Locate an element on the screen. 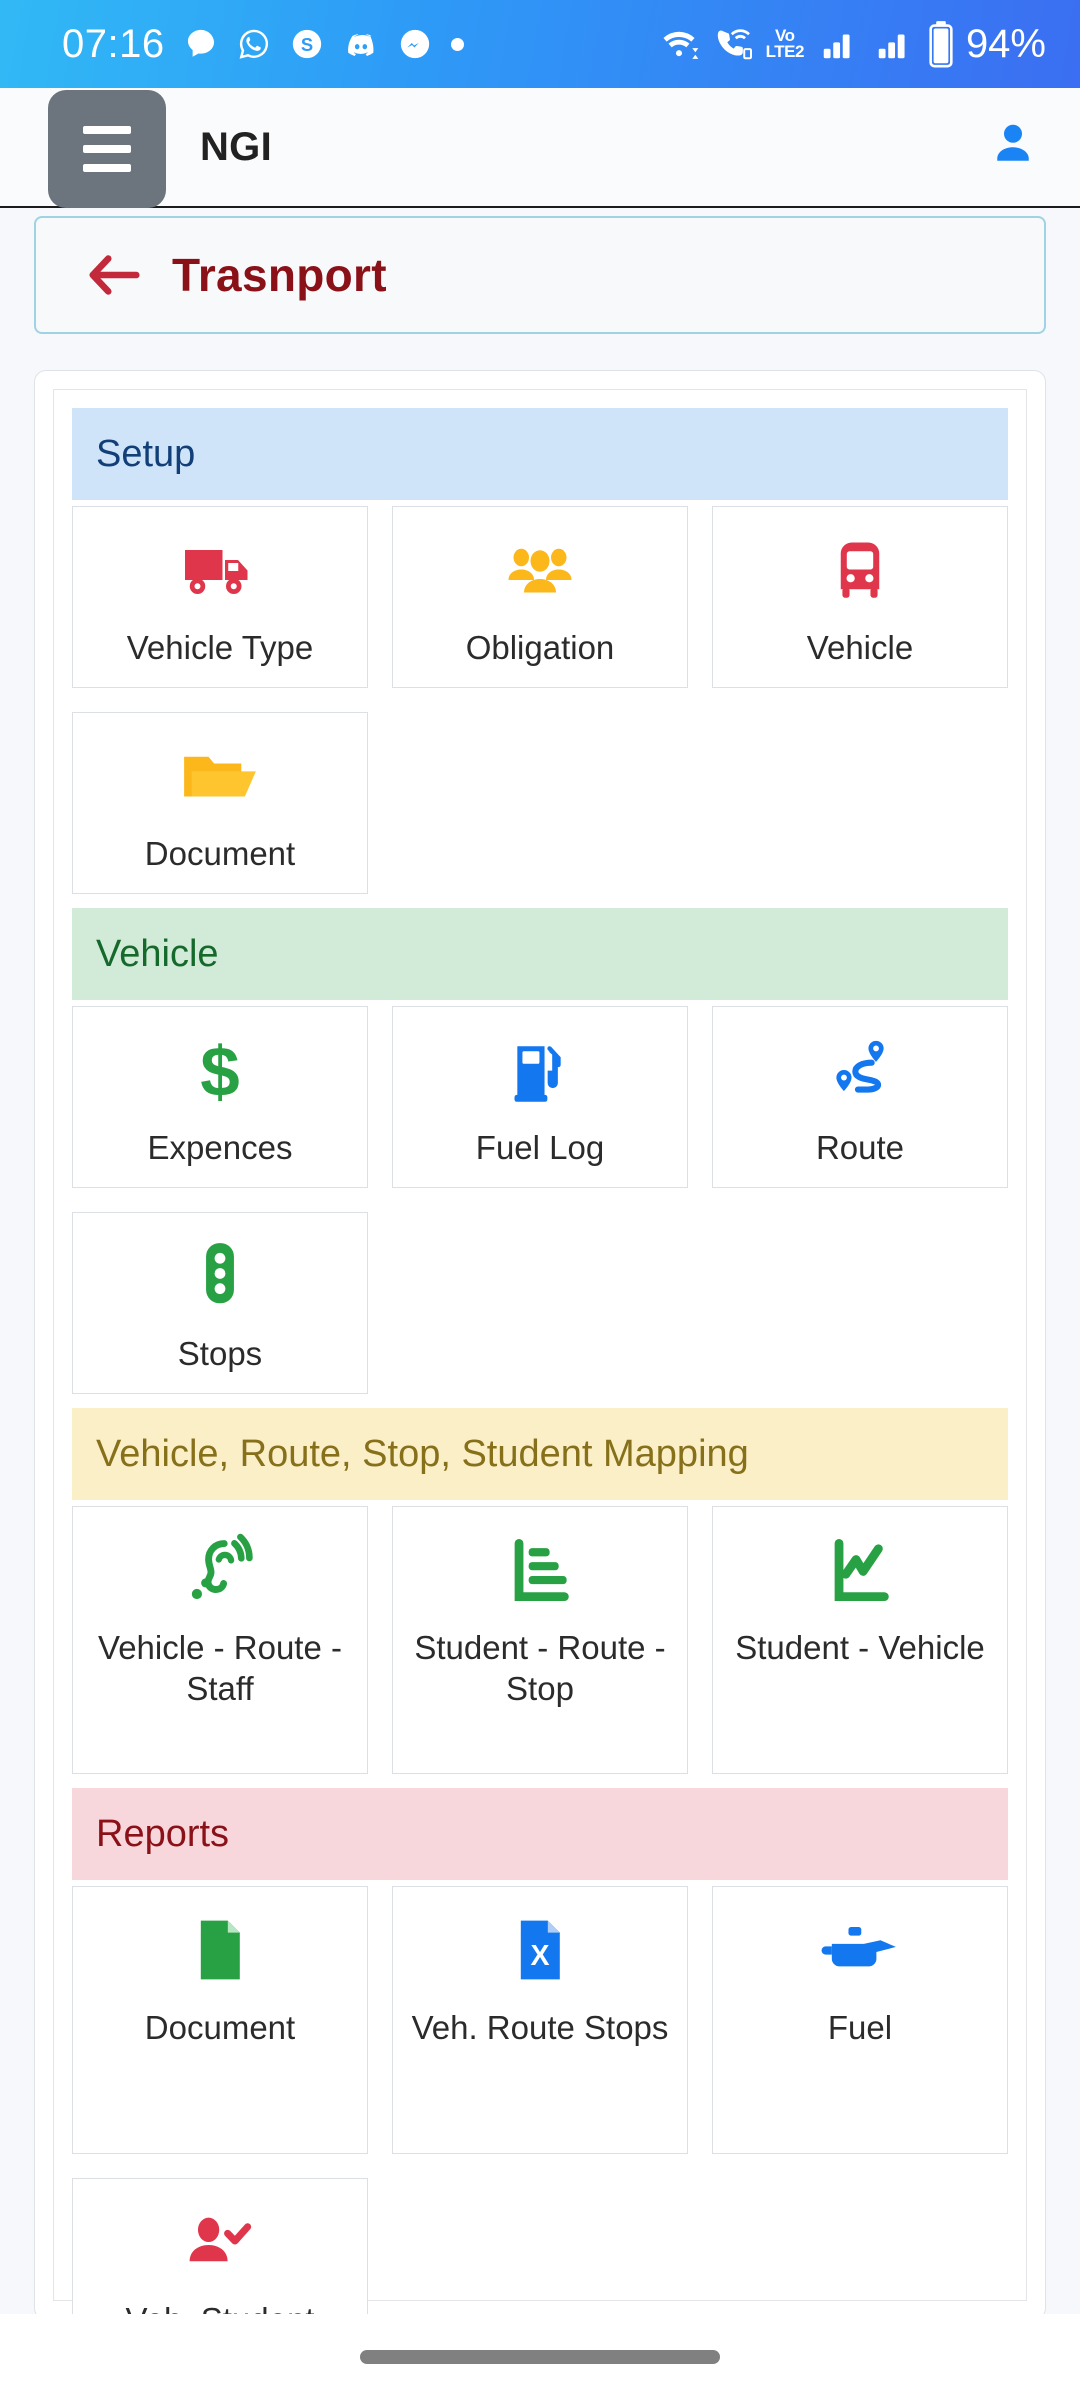 The width and height of the screenshot is (1080, 2400). tile-stops: Stops is located at coordinates (220, 1303).